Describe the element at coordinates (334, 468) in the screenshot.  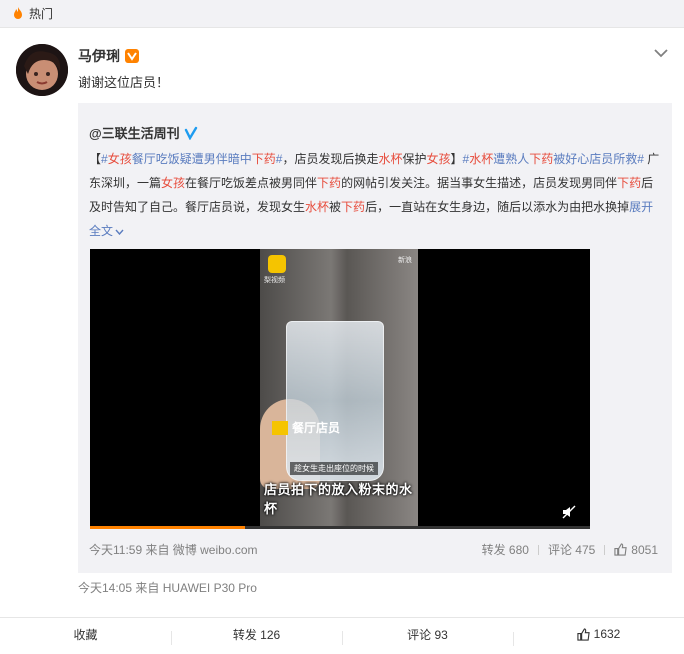
I see `video-subtitle-small: 趁女生走出座位的时候` at that location.